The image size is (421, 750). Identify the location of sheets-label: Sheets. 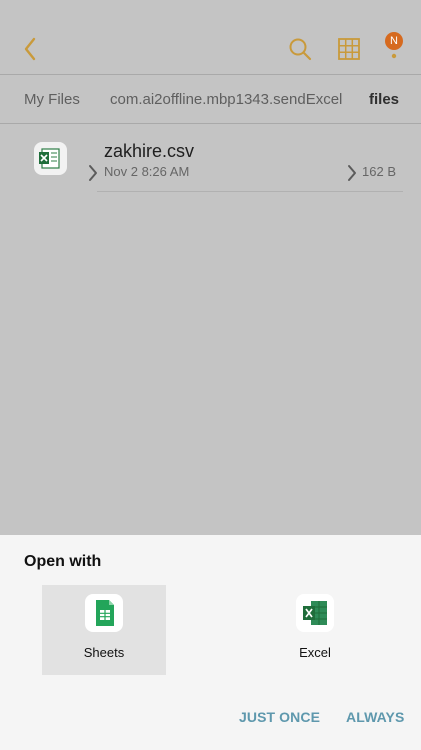
(104, 652).